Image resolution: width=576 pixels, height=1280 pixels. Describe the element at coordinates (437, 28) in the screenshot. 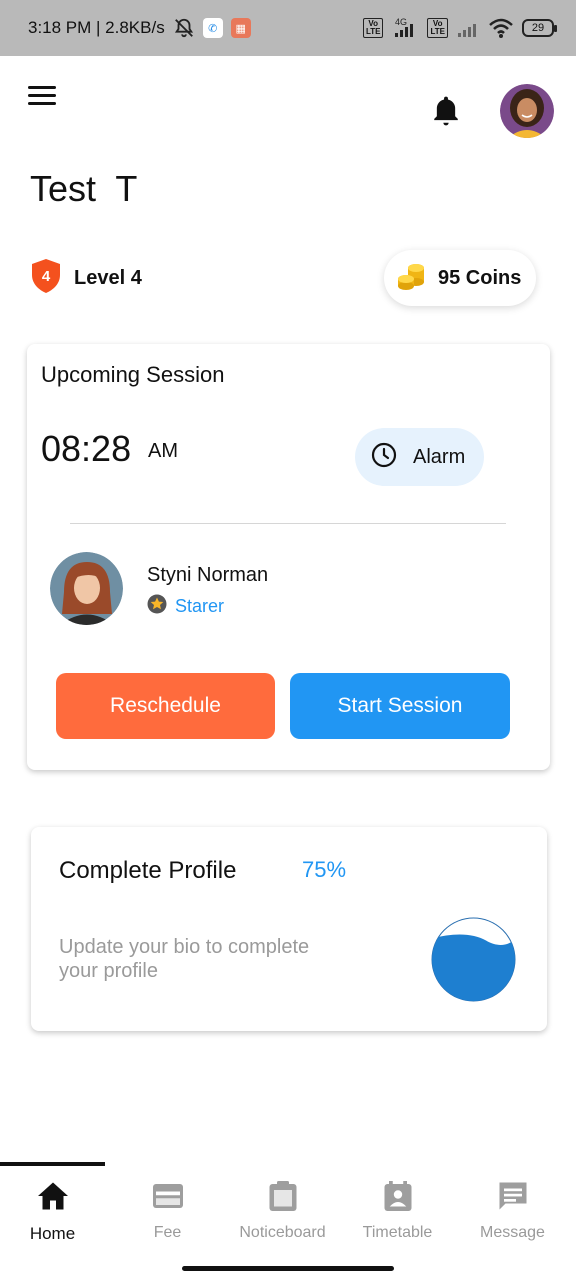

I see `volte-icon-2: Vo LTE` at that location.